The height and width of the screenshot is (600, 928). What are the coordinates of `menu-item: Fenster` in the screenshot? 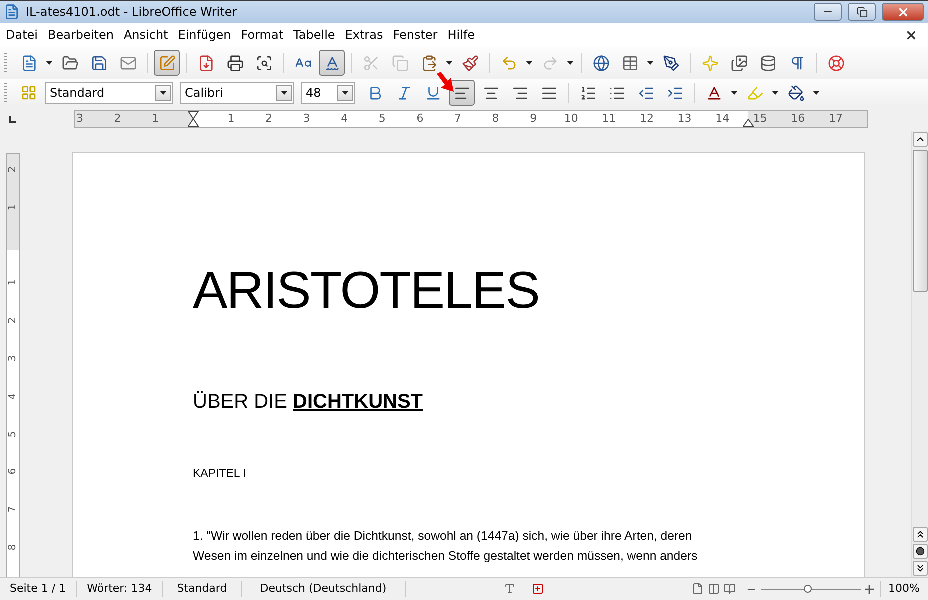 It's located at (416, 35).